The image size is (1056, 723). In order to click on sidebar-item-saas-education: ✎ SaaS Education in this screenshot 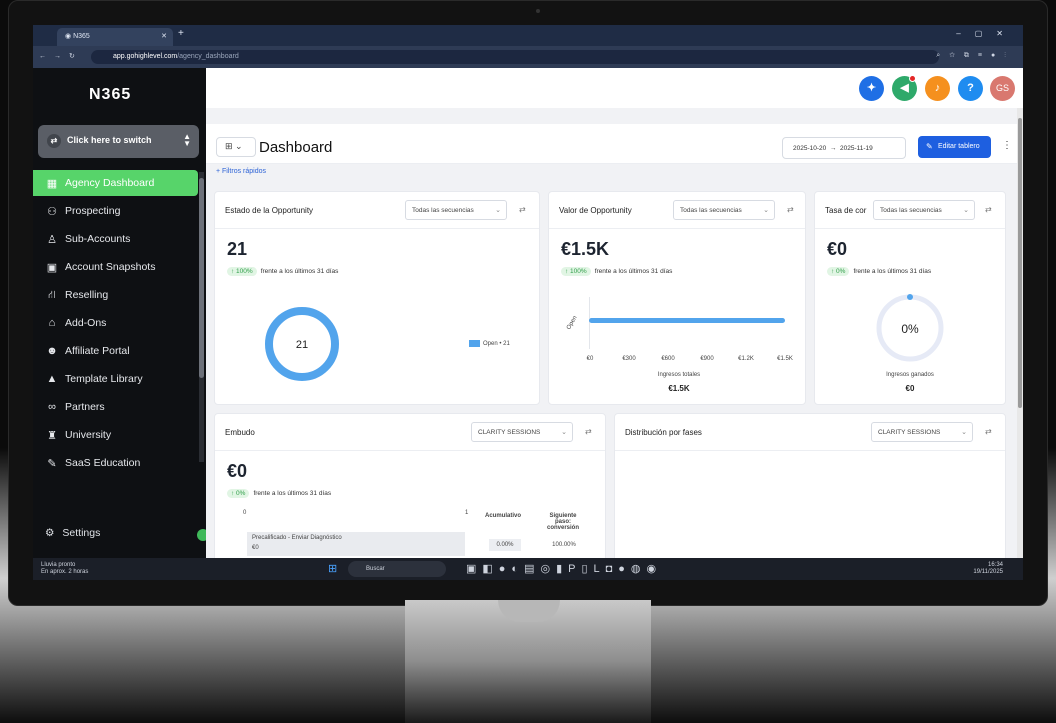, I will do `click(115, 463)`.